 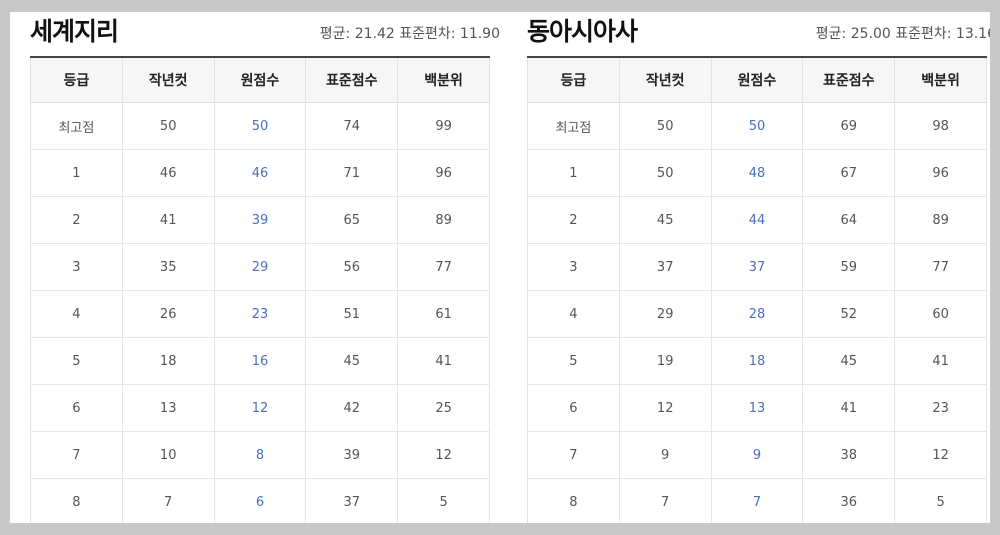 What do you see at coordinates (902, 34) in the screenshot?
I see `panel-stats: 평균: 25.00 표준편차: 13.16` at bounding box center [902, 34].